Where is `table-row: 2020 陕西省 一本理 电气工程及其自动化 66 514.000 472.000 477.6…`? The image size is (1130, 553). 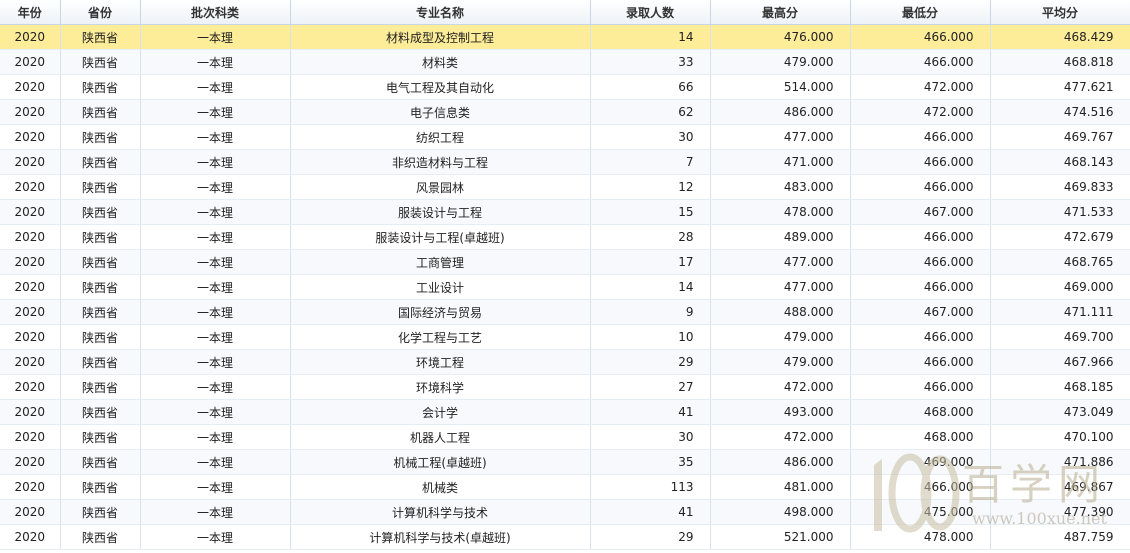 table-row: 2020 陕西省 一本理 电气工程及其自动化 66 514.000 472.000 477.6… is located at coordinates (565, 87).